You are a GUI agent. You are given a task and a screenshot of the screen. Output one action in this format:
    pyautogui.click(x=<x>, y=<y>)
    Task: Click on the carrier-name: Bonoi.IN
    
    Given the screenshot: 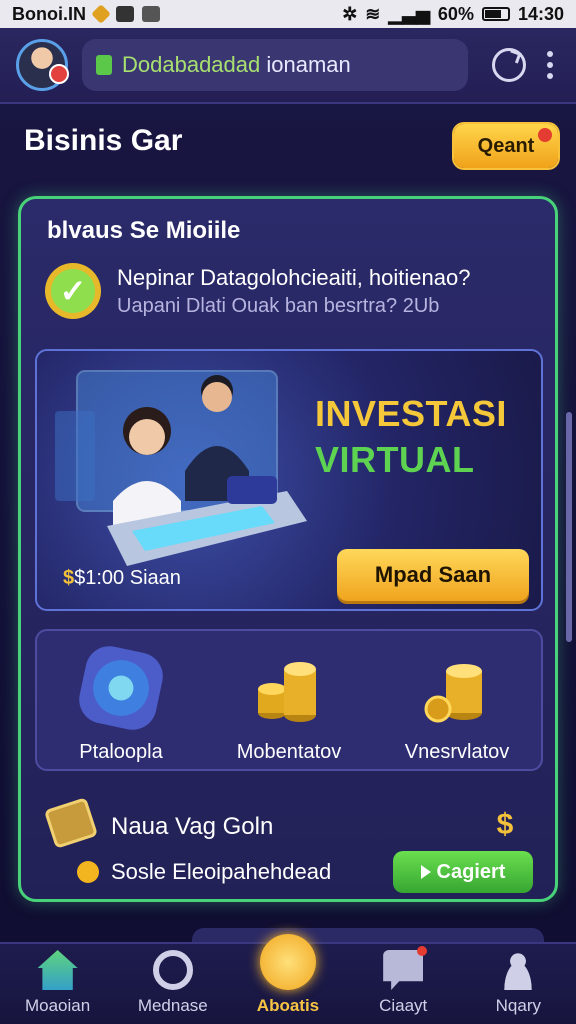 What is the action you would take?
    pyautogui.click(x=49, y=13)
    